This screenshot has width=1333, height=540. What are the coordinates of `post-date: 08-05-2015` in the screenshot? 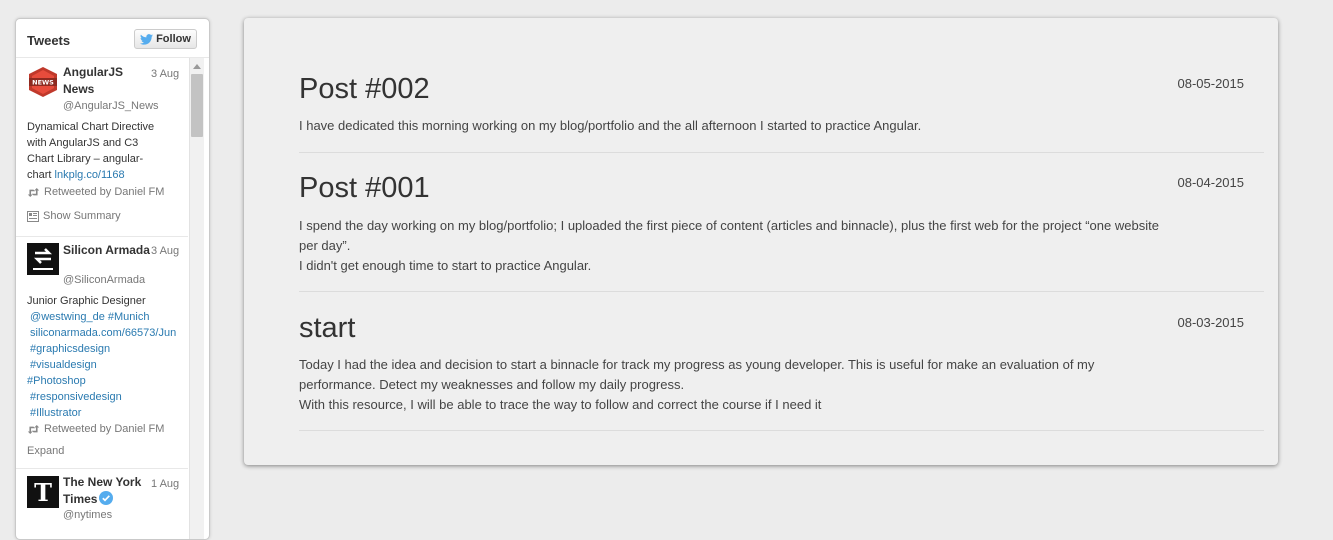 It's located at (1211, 83).